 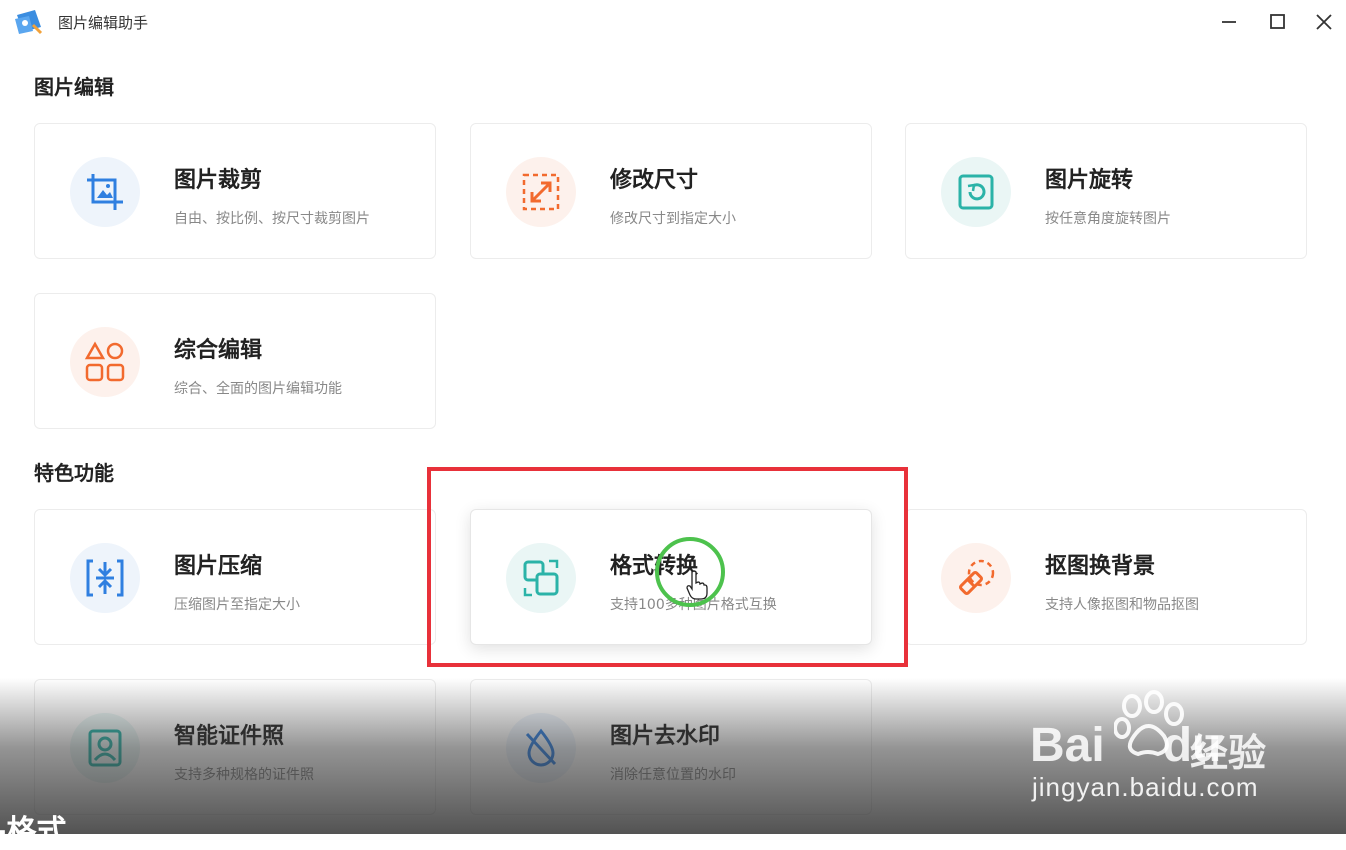 I want to click on shapes-icon, so click(x=105, y=362).